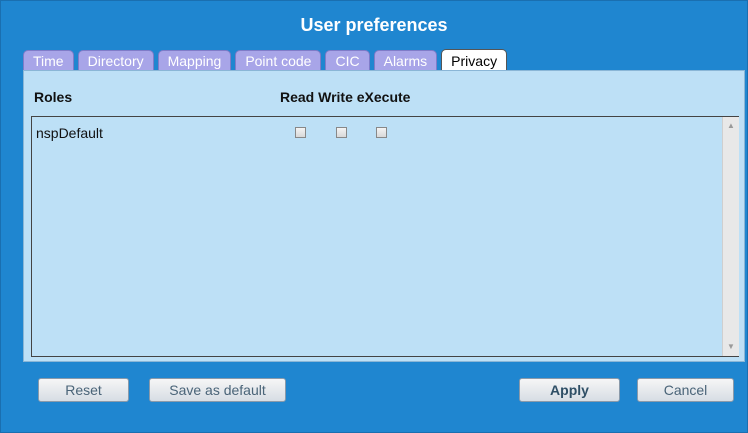 The width and height of the screenshot is (748, 433). I want to click on write-checkbox, so click(341, 132).